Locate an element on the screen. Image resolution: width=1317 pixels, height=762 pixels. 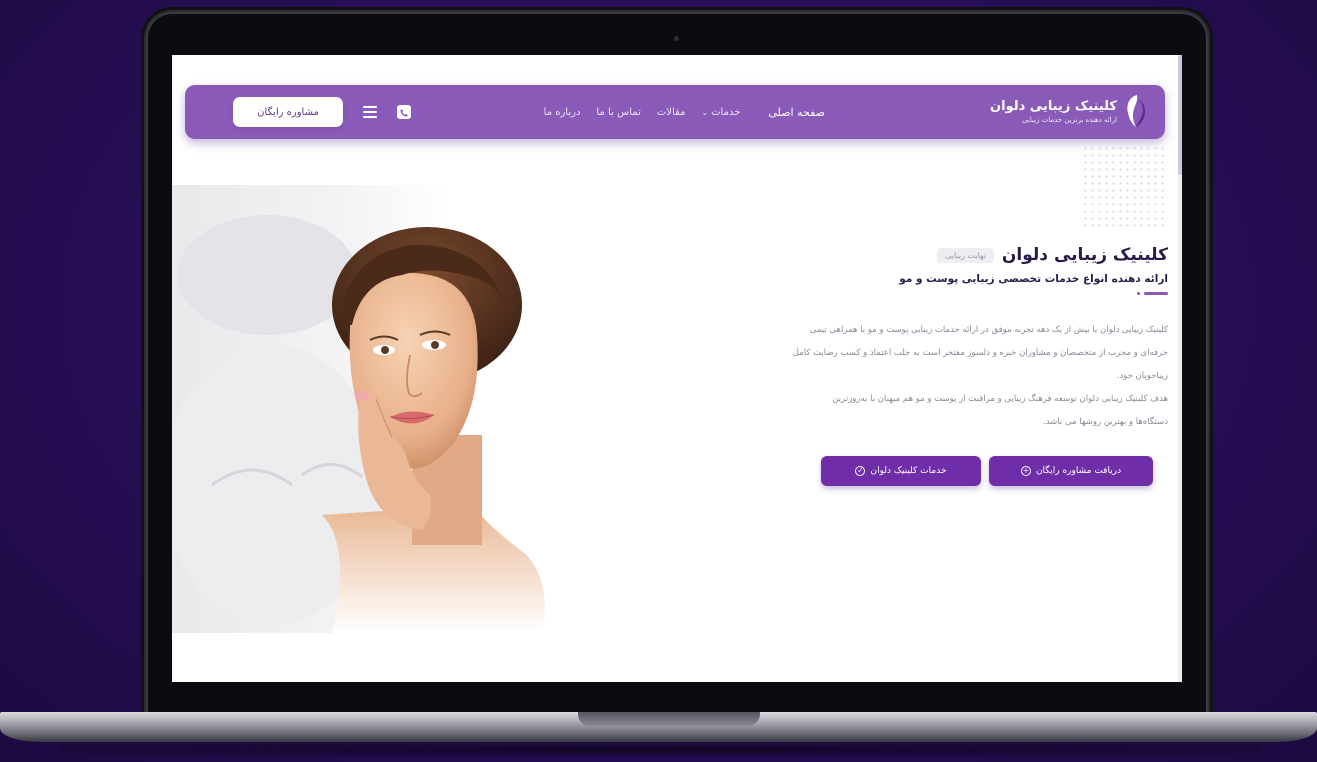
nav-link-services: خدمات ⌄ is located at coordinates (720, 112).